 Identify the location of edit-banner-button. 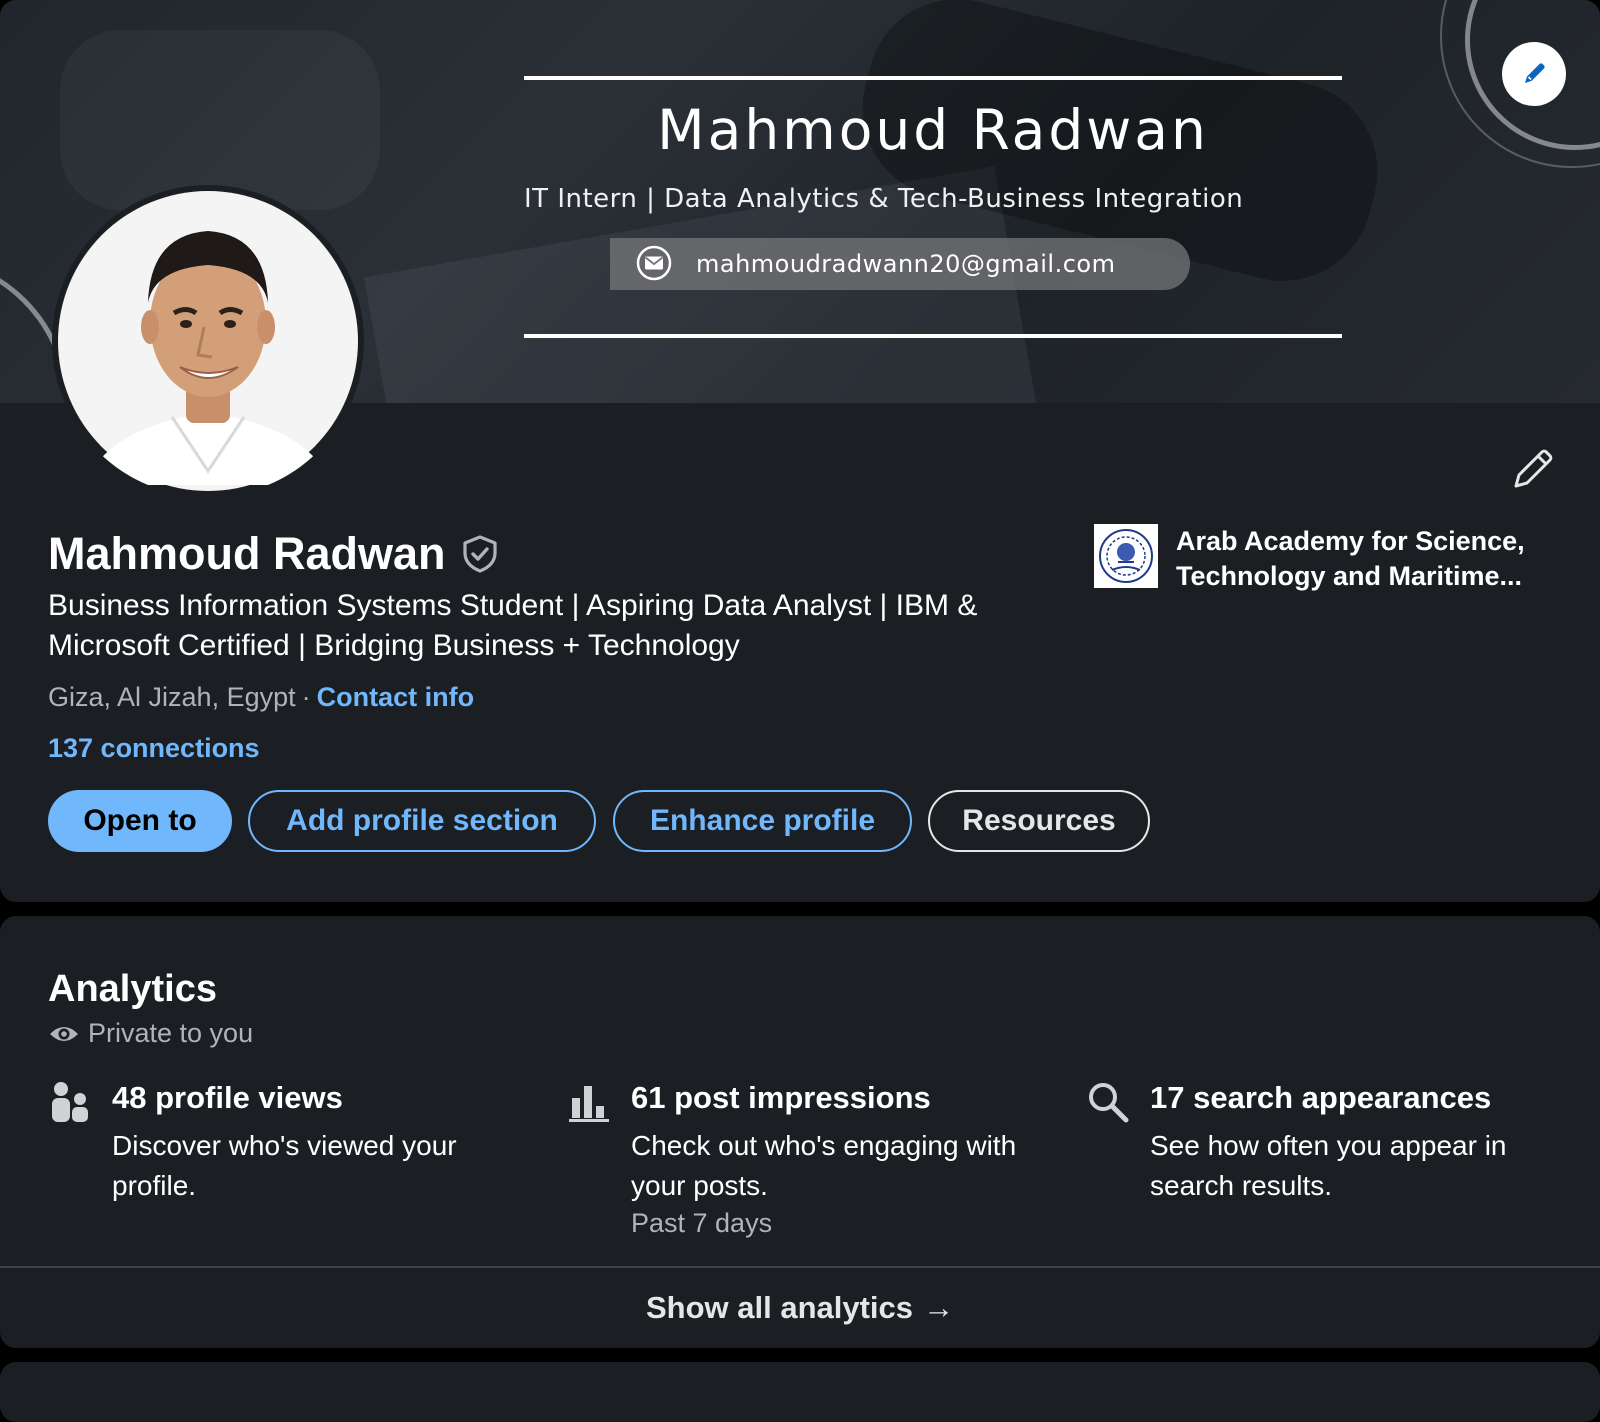
(1534, 74).